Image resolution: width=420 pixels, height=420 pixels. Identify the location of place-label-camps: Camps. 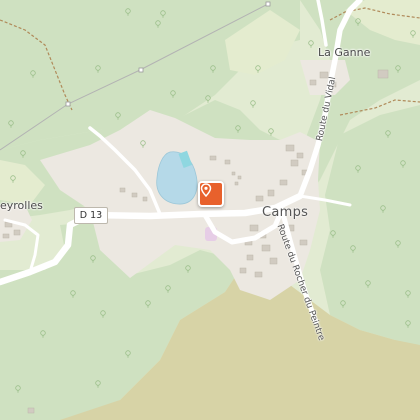
(285, 212).